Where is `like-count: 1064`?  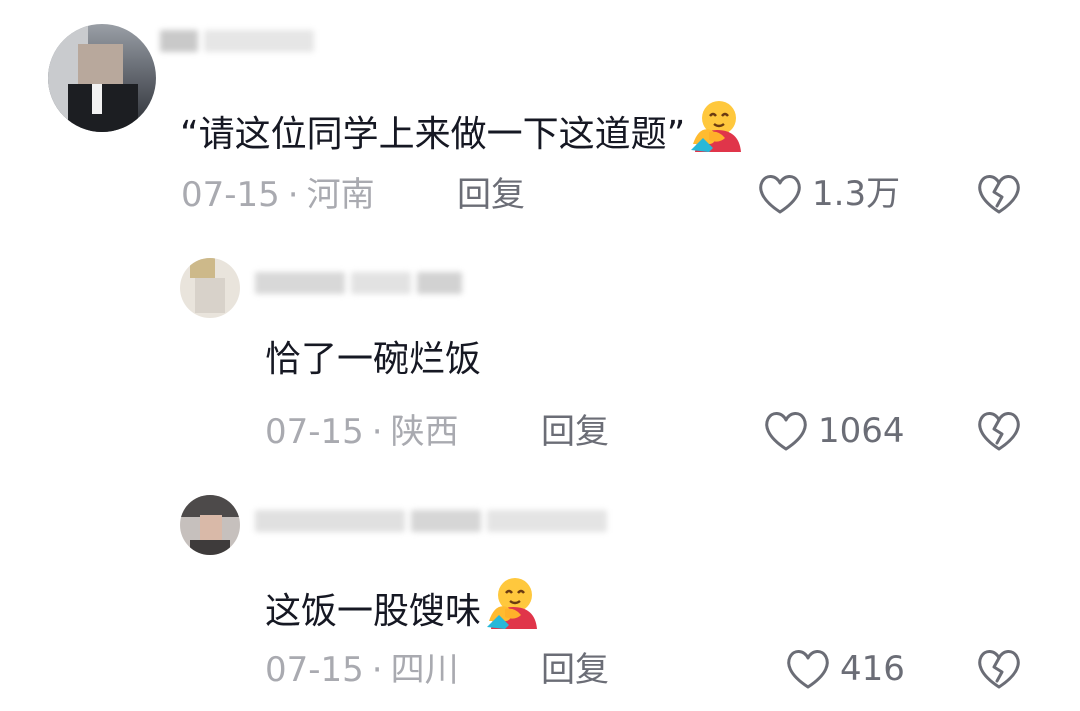
like-count: 1064 is located at coordinates (861, 431).